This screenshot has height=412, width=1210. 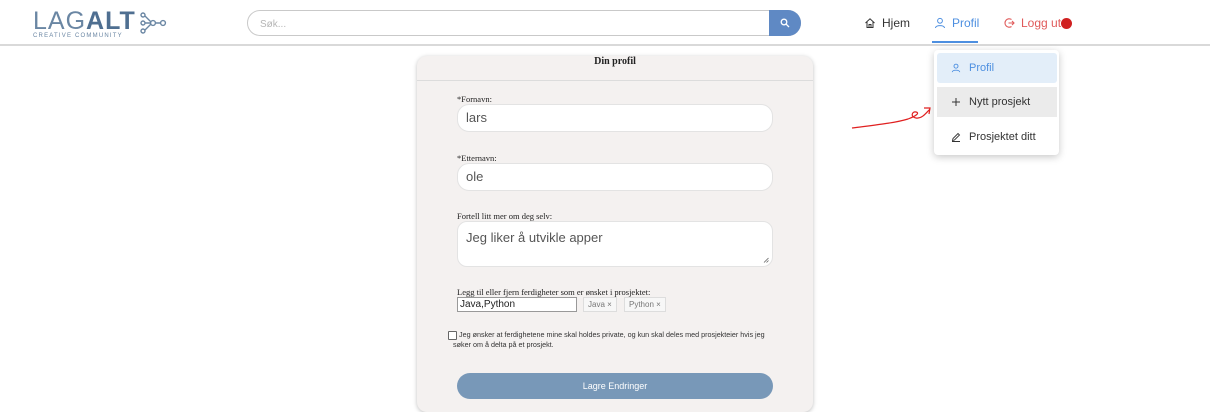 I want to click on card-title: Din profil, so click(x=615, y=68).